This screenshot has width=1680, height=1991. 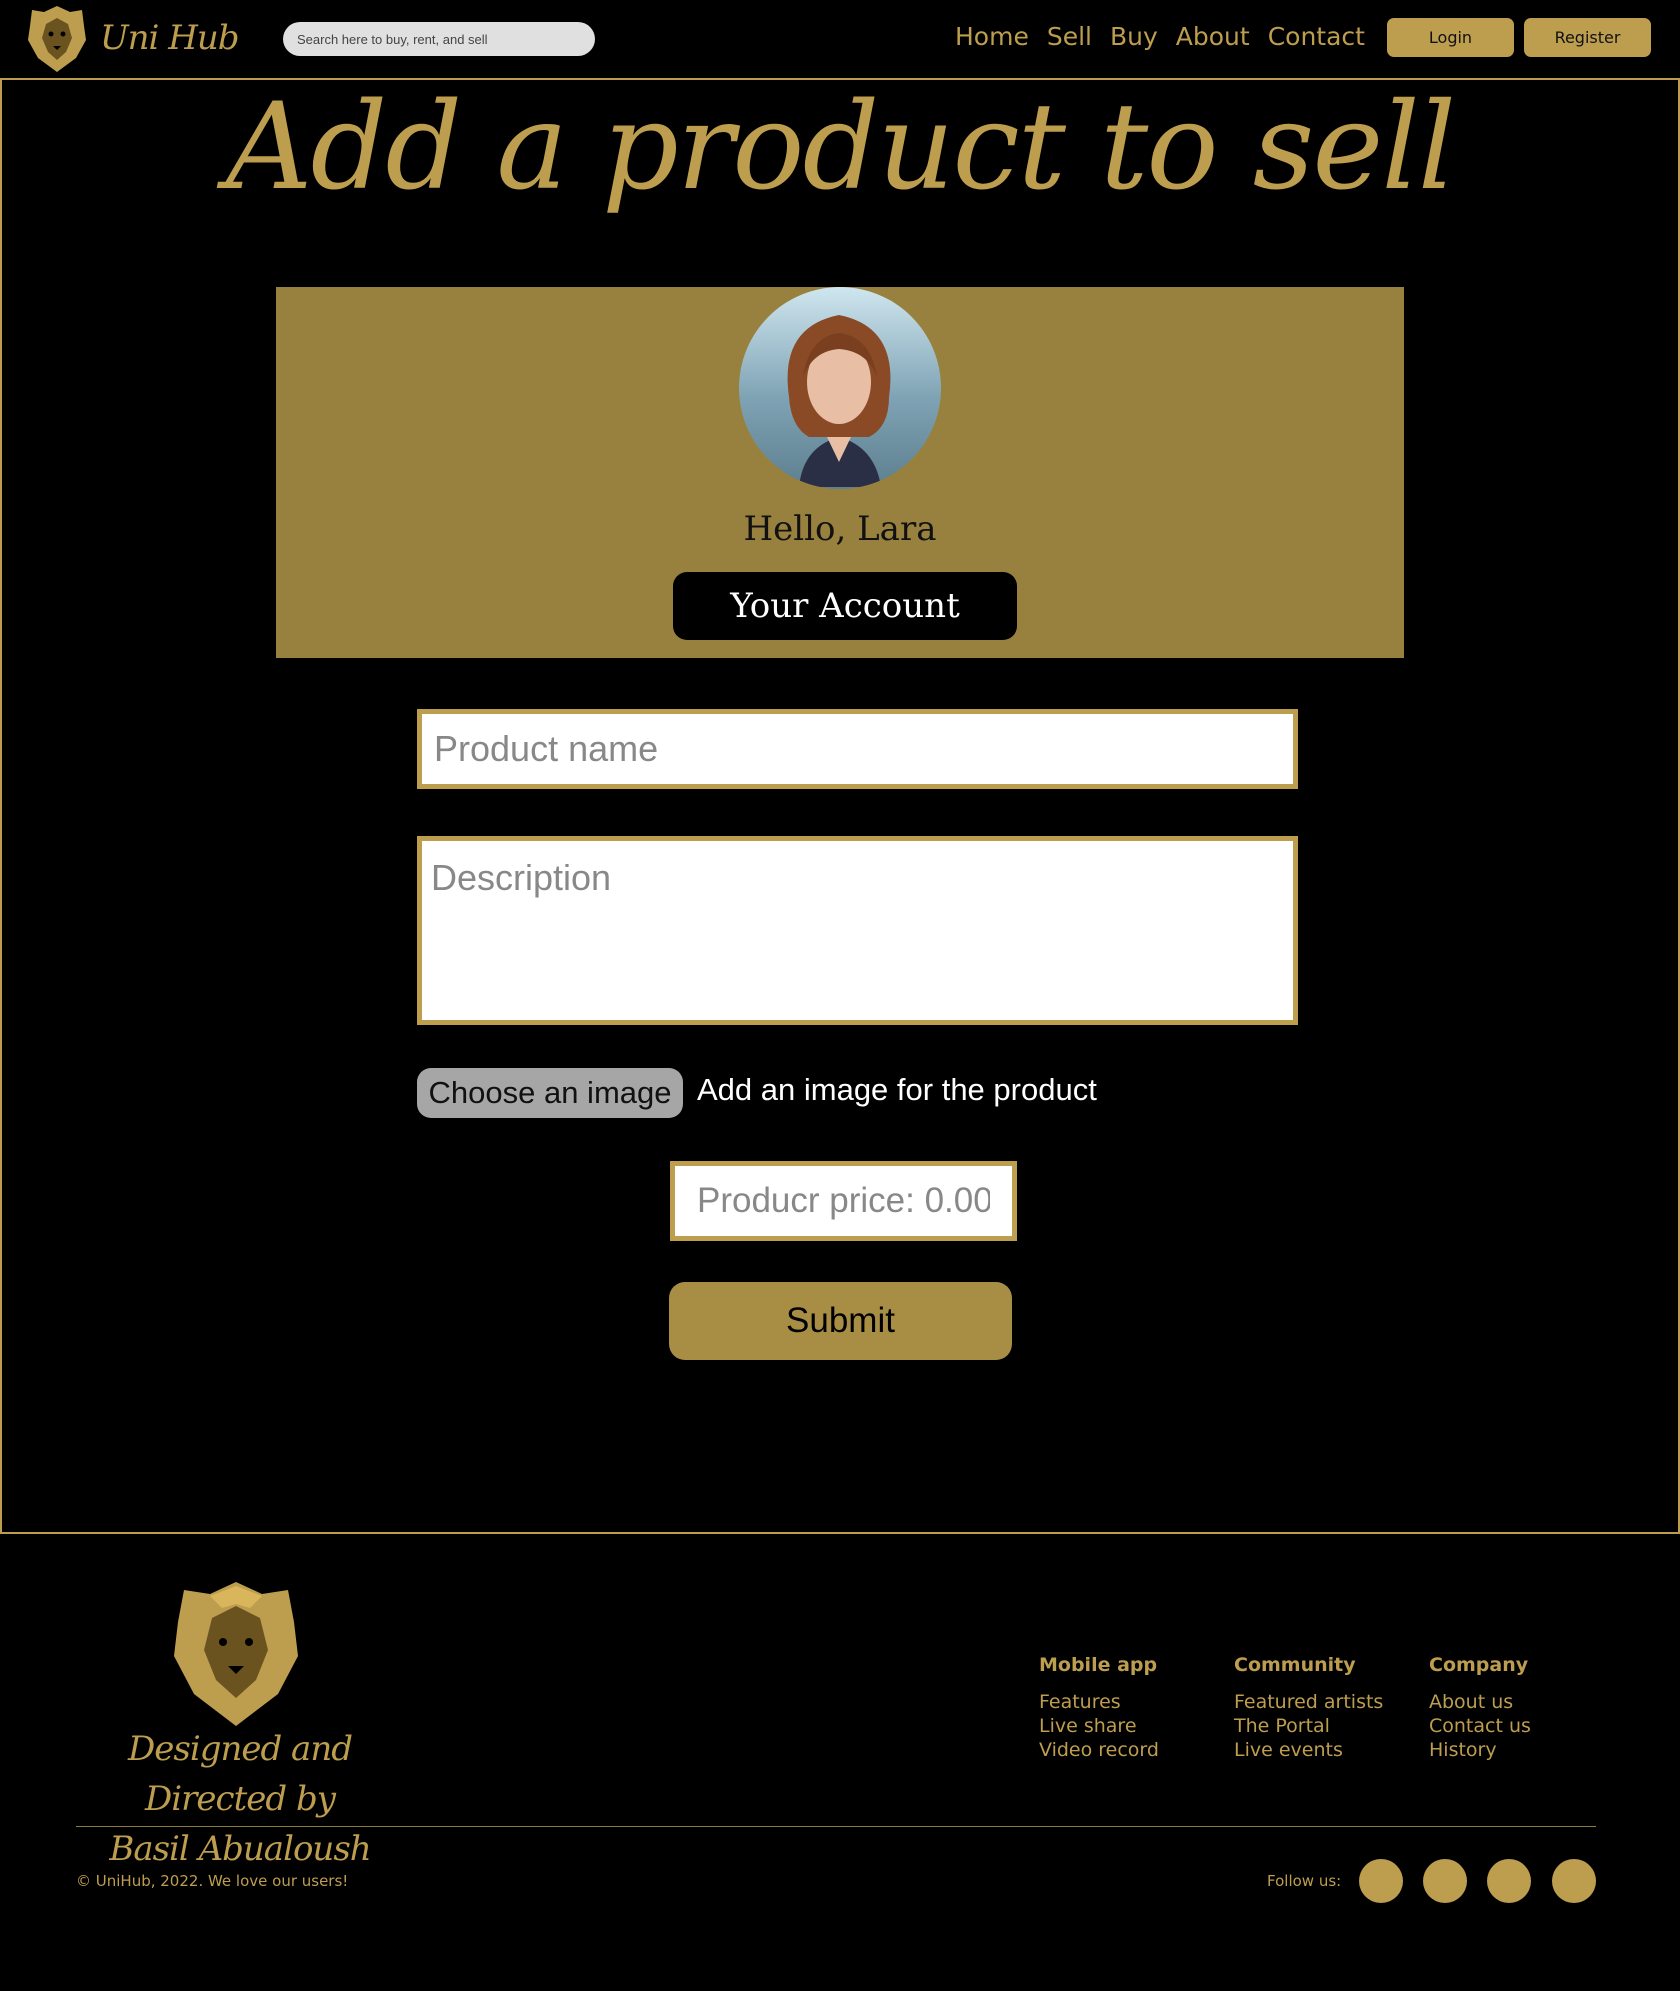 I want to click on submit-button: Submit, so click(x=840, y=1321).